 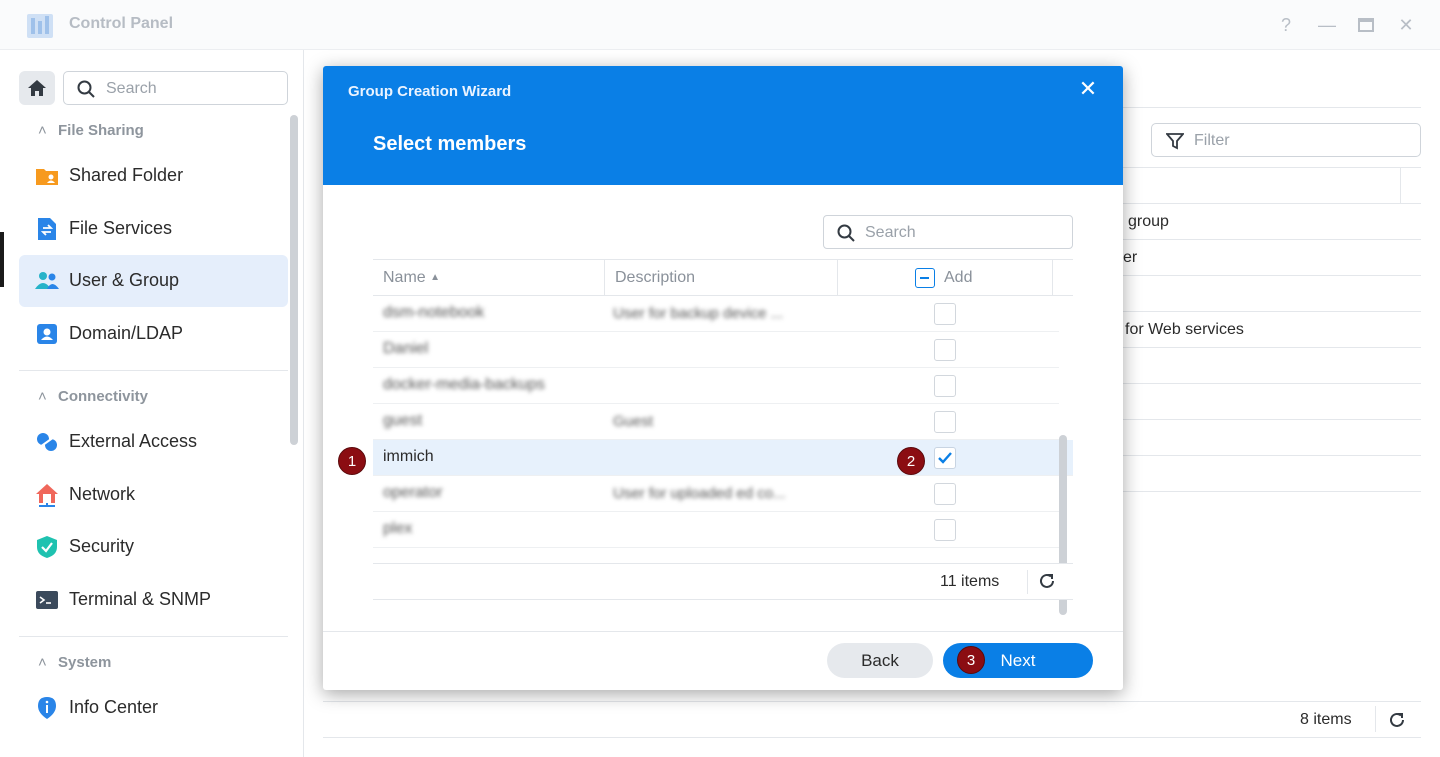 What do you see at coordinates (958, 277) in the screenshot?
I see `column-header-add: Add` at bounding box center [958, 277].